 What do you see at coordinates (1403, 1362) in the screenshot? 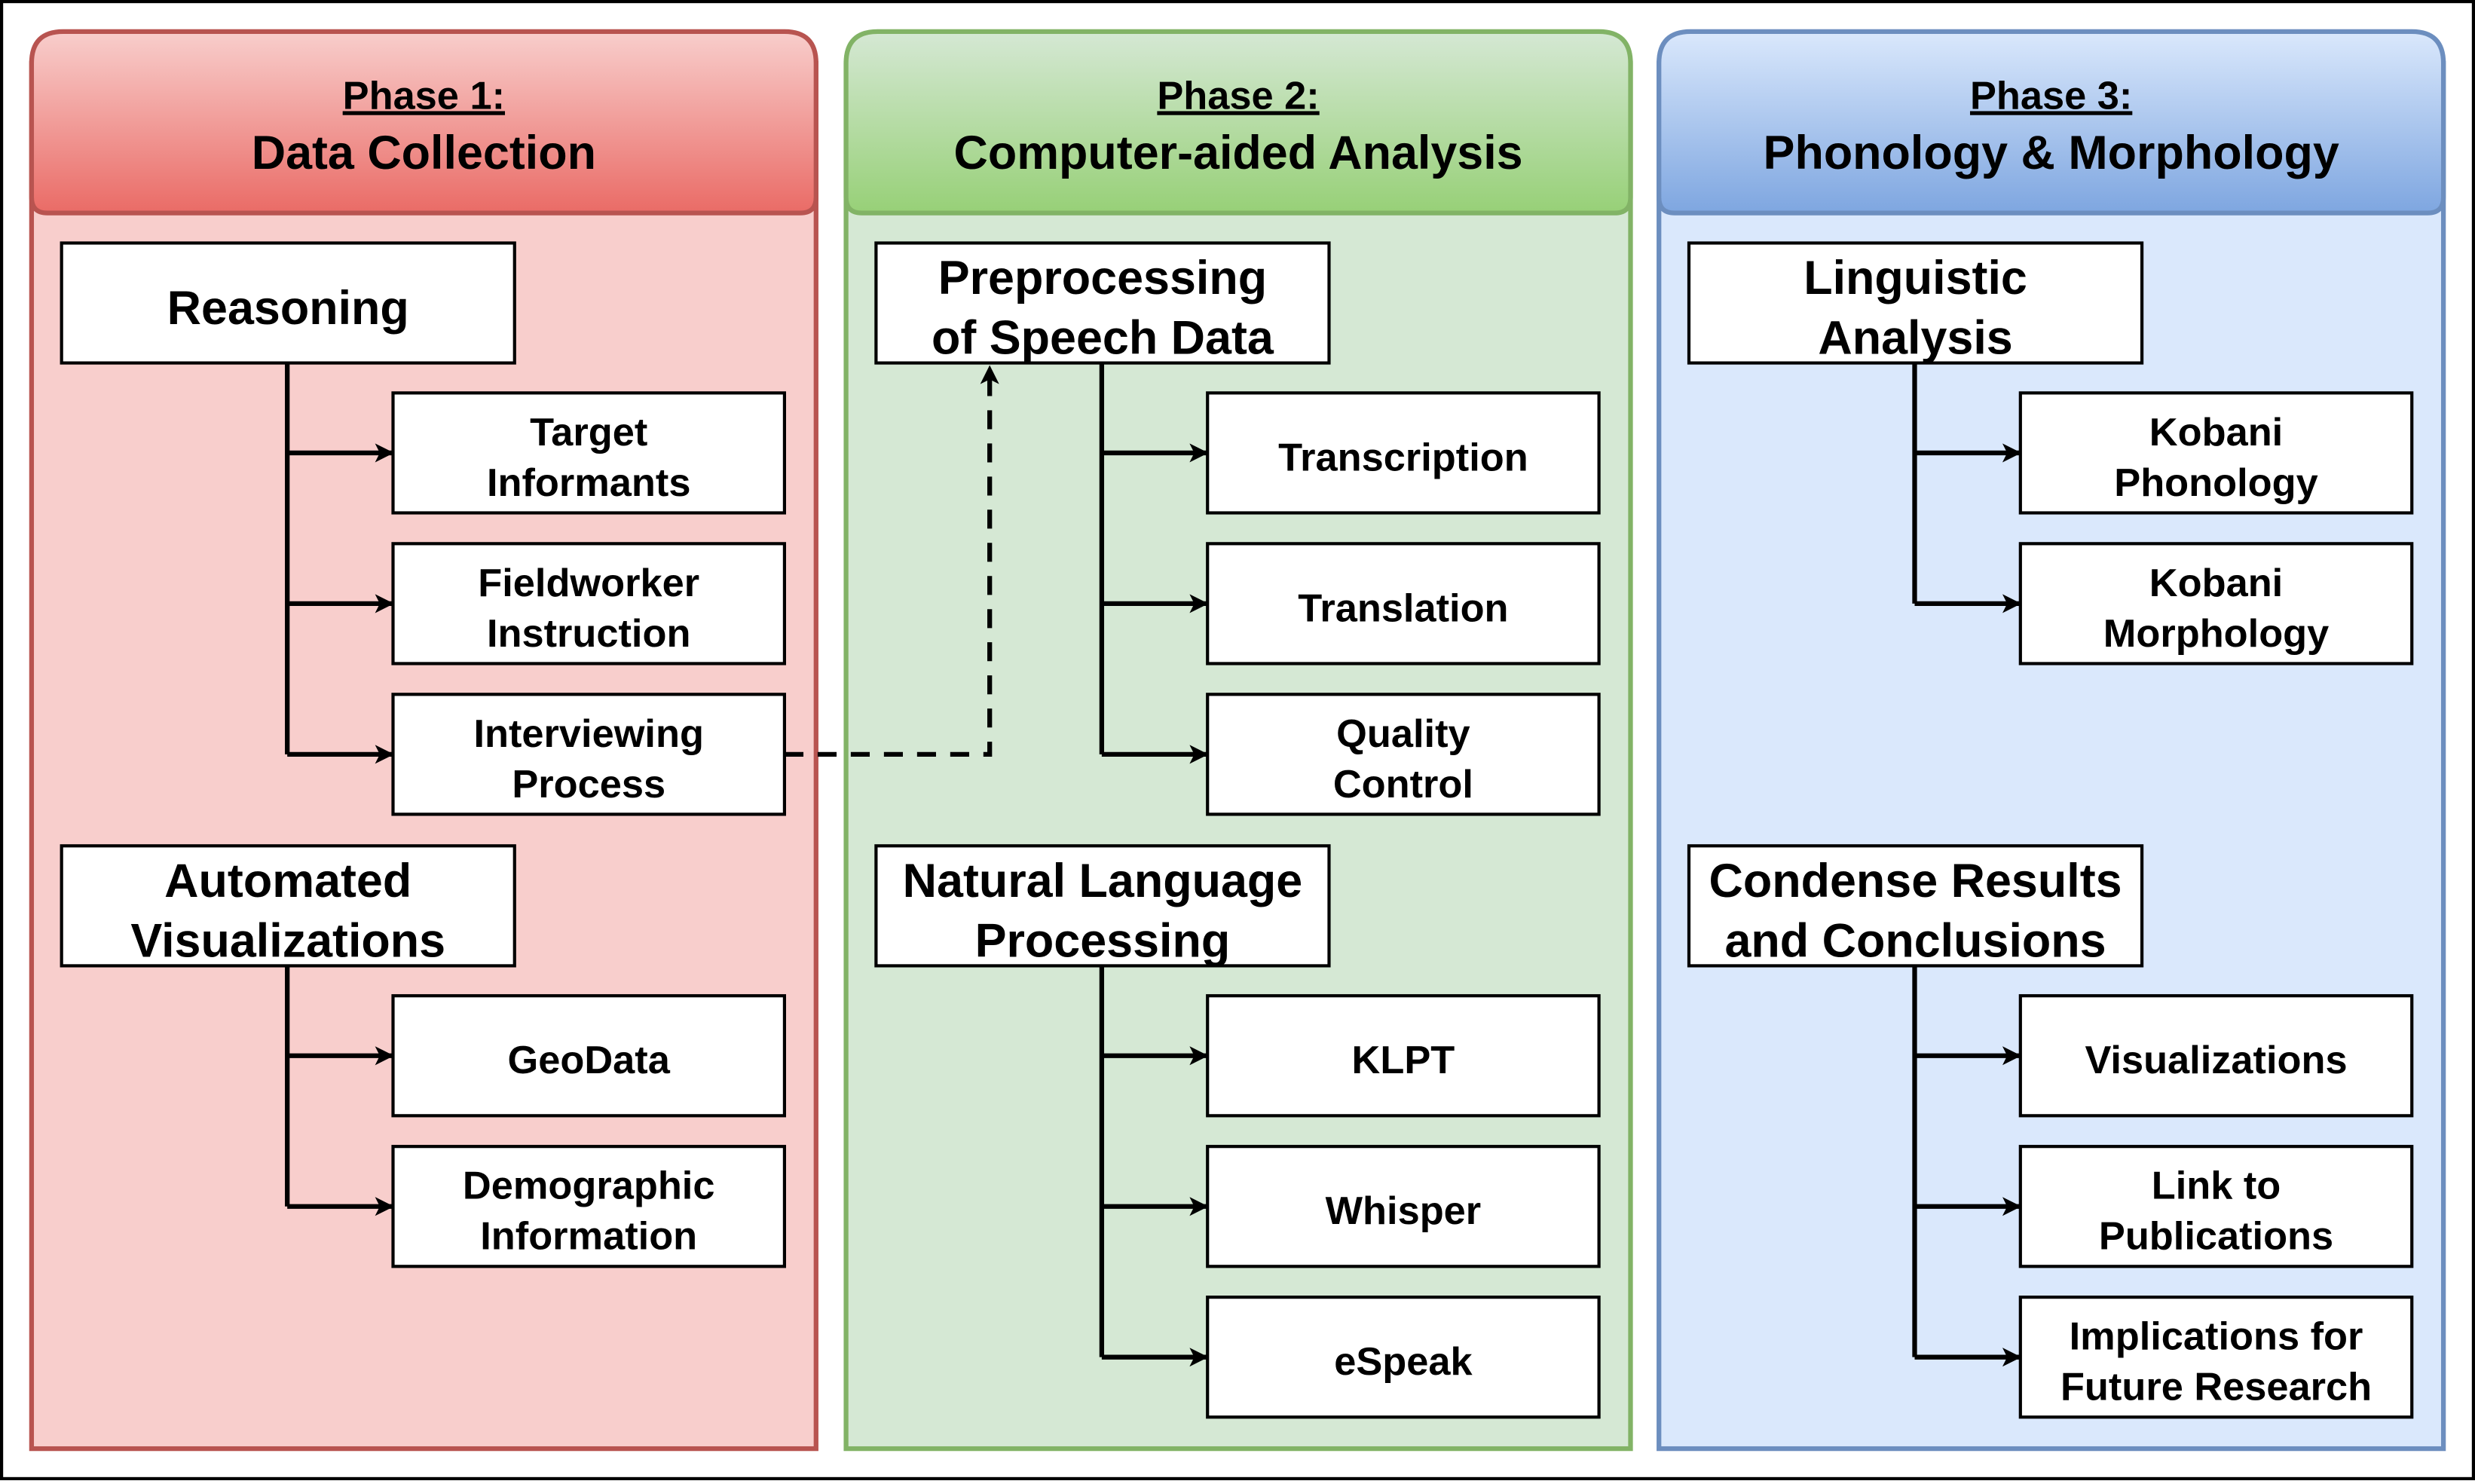
I see `subtask-label: eSpeak` at bounding box center [1403, 1362].